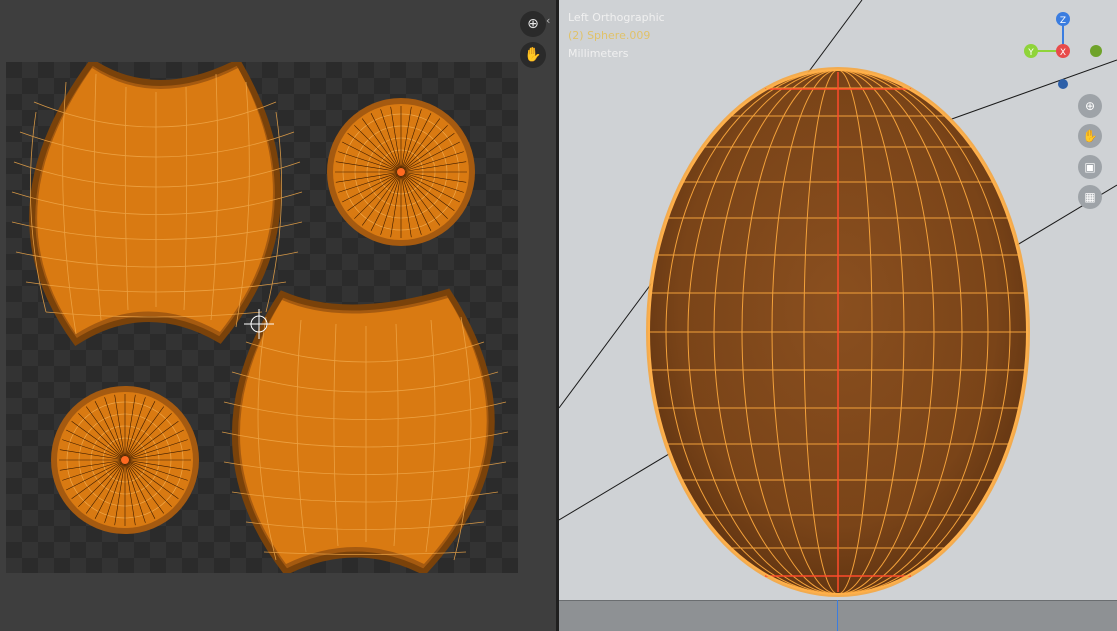  Describe the element at coordinates (1063, 53) in the screenshot. I see `gizmo-x-label: X` at that location.